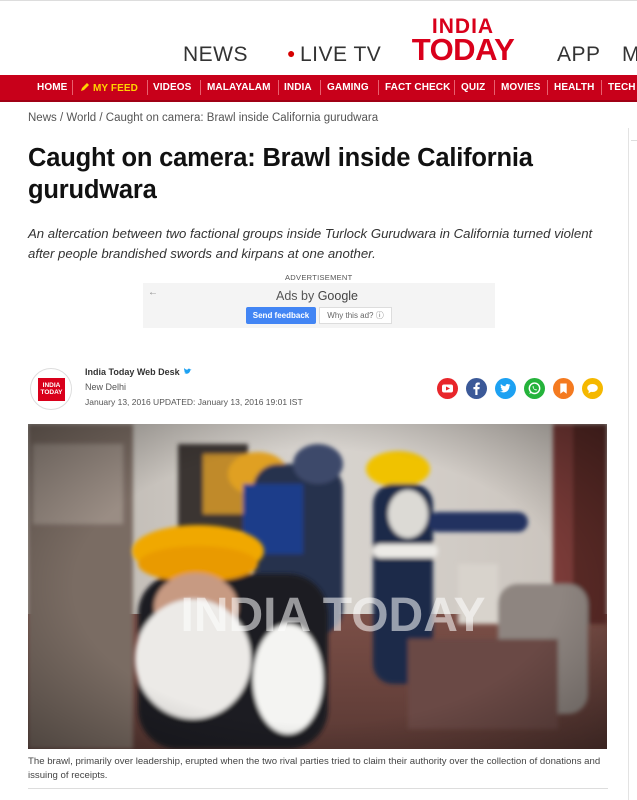  Describe the element at coordinates (355, 315) in the screenshot. I see `why-this-ad-button: Why this ad? ⓘ` at that location.